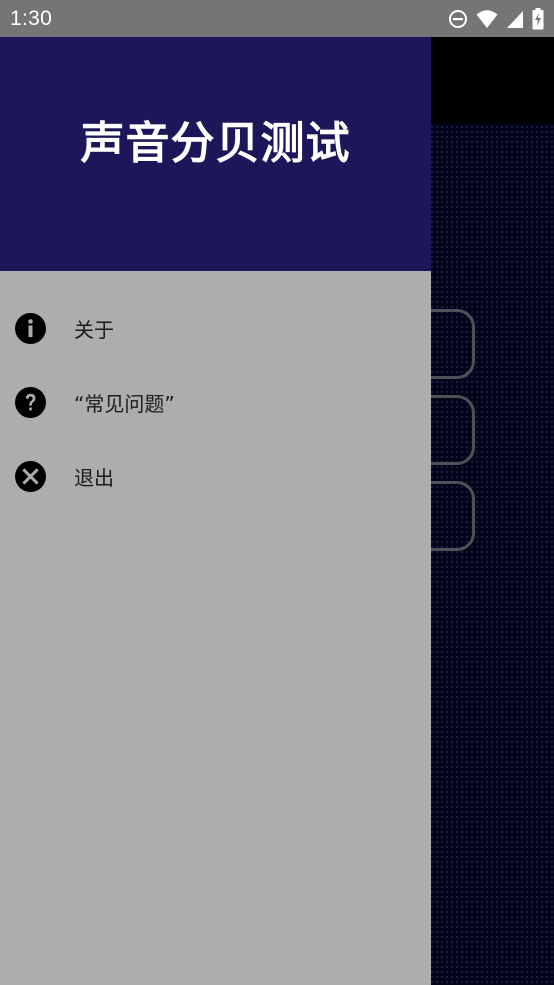  What do you see at coordinates (215, 476) in the screenshot?
I see `menu-item-exit: 退出` at bounding box center [215, 476].